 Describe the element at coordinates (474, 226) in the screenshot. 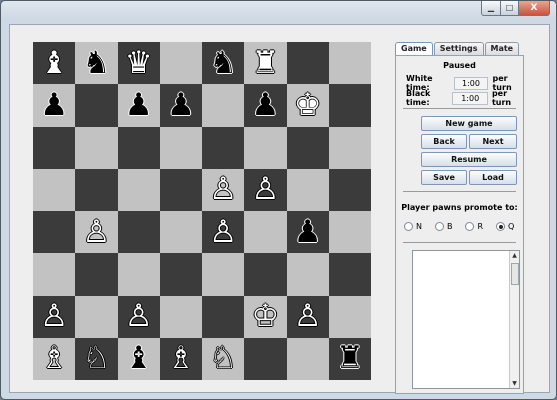

I see `promote-option-r: R` at that location.